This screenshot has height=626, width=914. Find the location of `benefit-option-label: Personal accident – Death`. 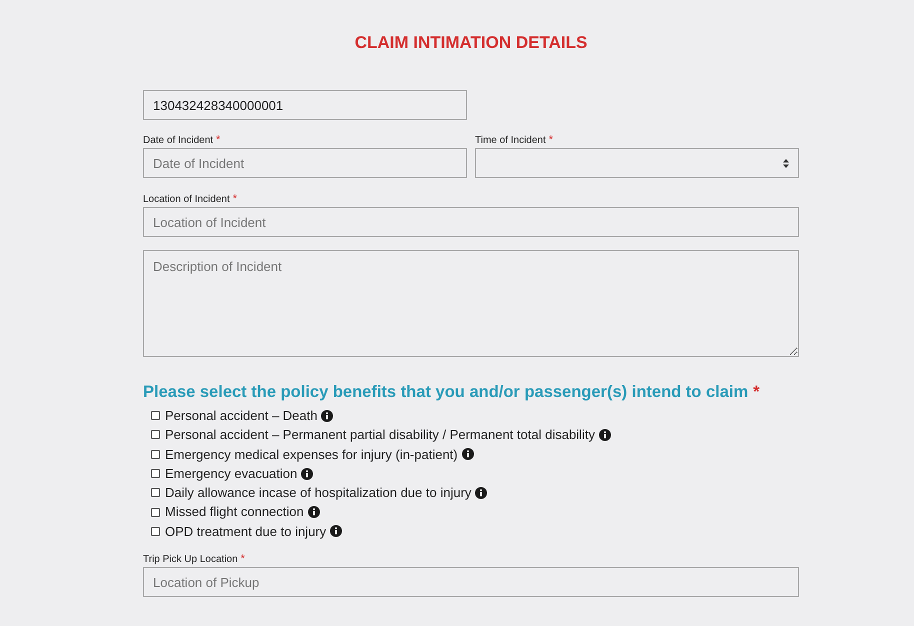

benefit-option-label: Personal accident – Death is located at coordinates (241, 415).